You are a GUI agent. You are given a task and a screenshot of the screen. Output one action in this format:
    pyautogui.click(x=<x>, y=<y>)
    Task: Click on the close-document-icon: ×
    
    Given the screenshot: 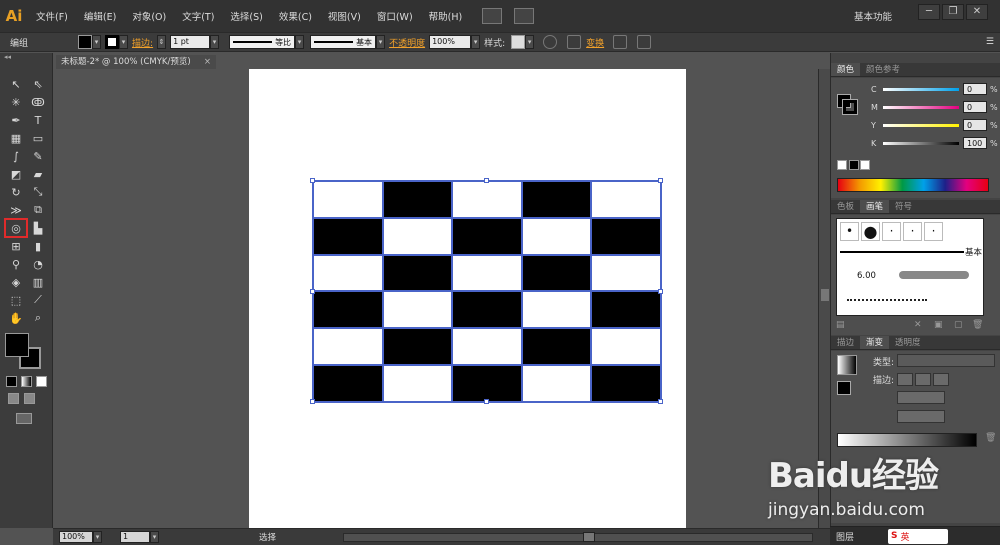 What is the action you would take?
    pyautogui.click(x=207, y=62)
    